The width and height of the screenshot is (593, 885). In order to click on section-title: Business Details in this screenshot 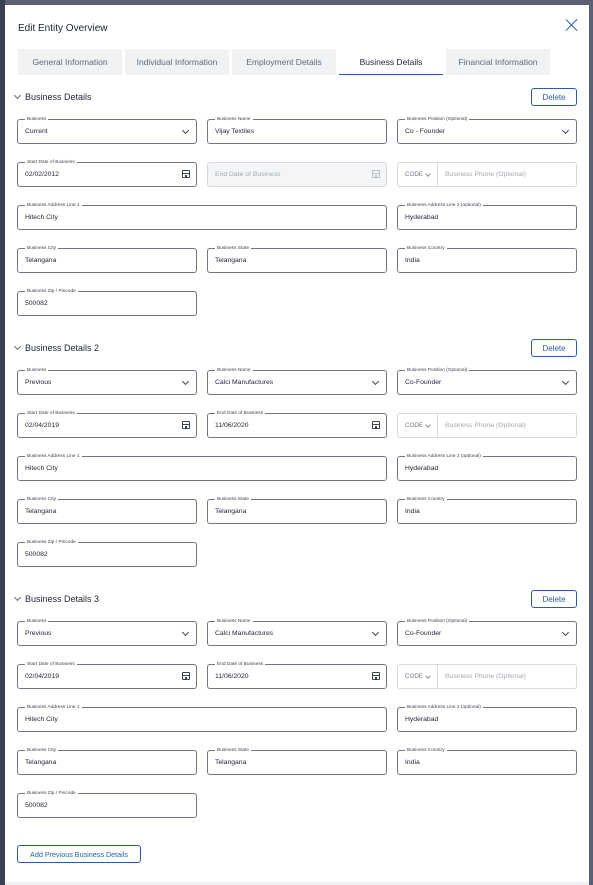, I will do `click(58, 97)`.